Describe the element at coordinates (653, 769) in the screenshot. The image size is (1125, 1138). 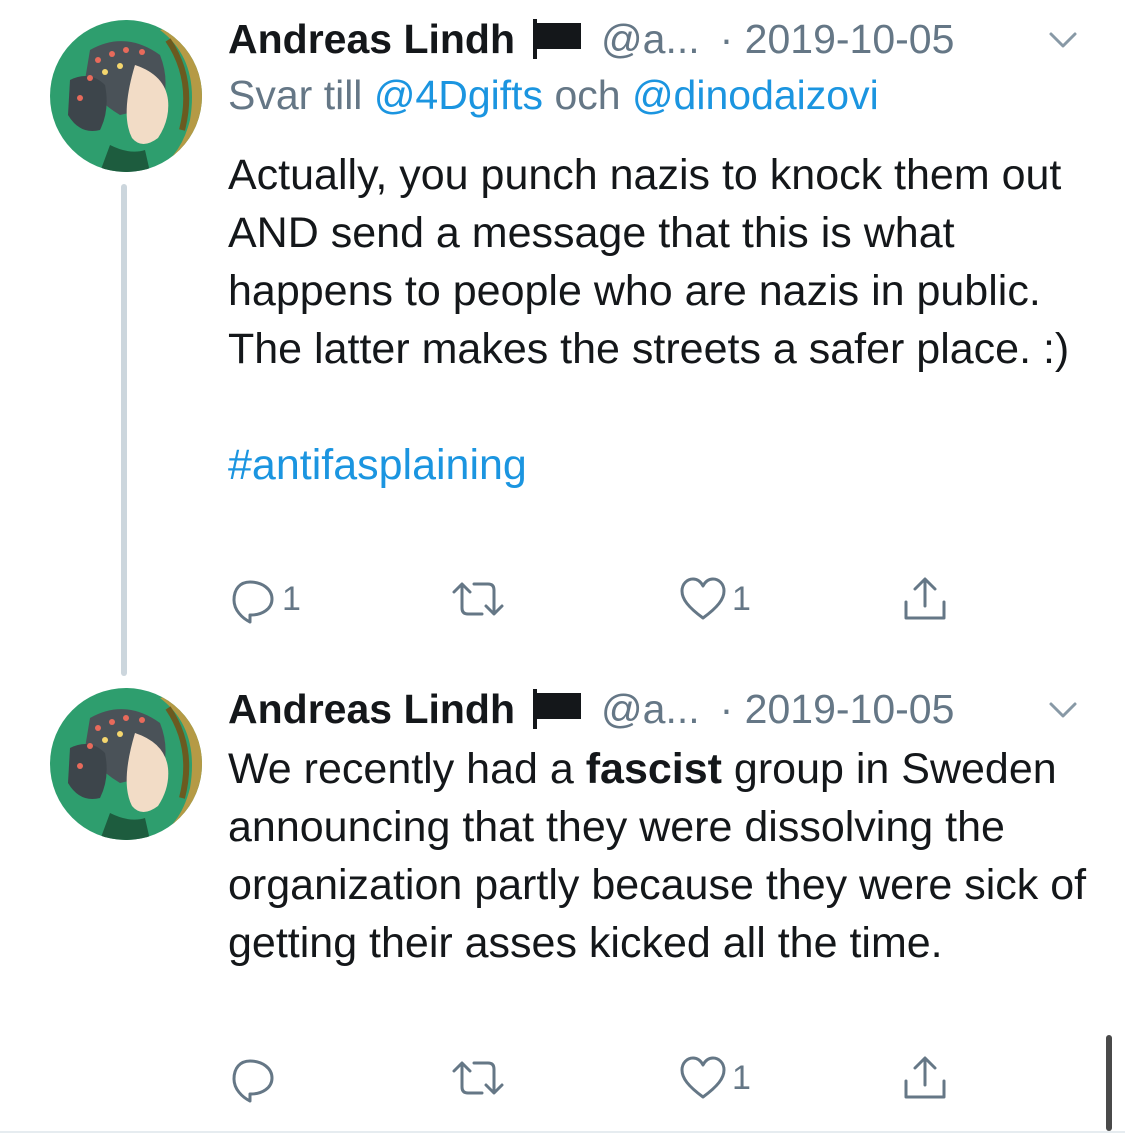
I see `bold-word: fascist` at that location.